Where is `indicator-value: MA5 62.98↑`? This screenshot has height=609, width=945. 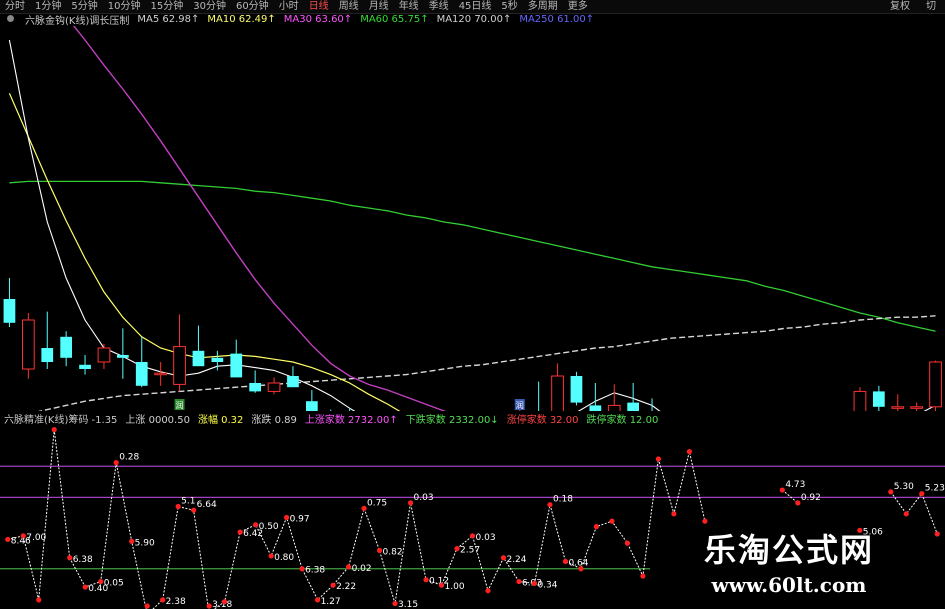 indicator-value: MA5 62.98↑ is located at coordinates (168, 19).